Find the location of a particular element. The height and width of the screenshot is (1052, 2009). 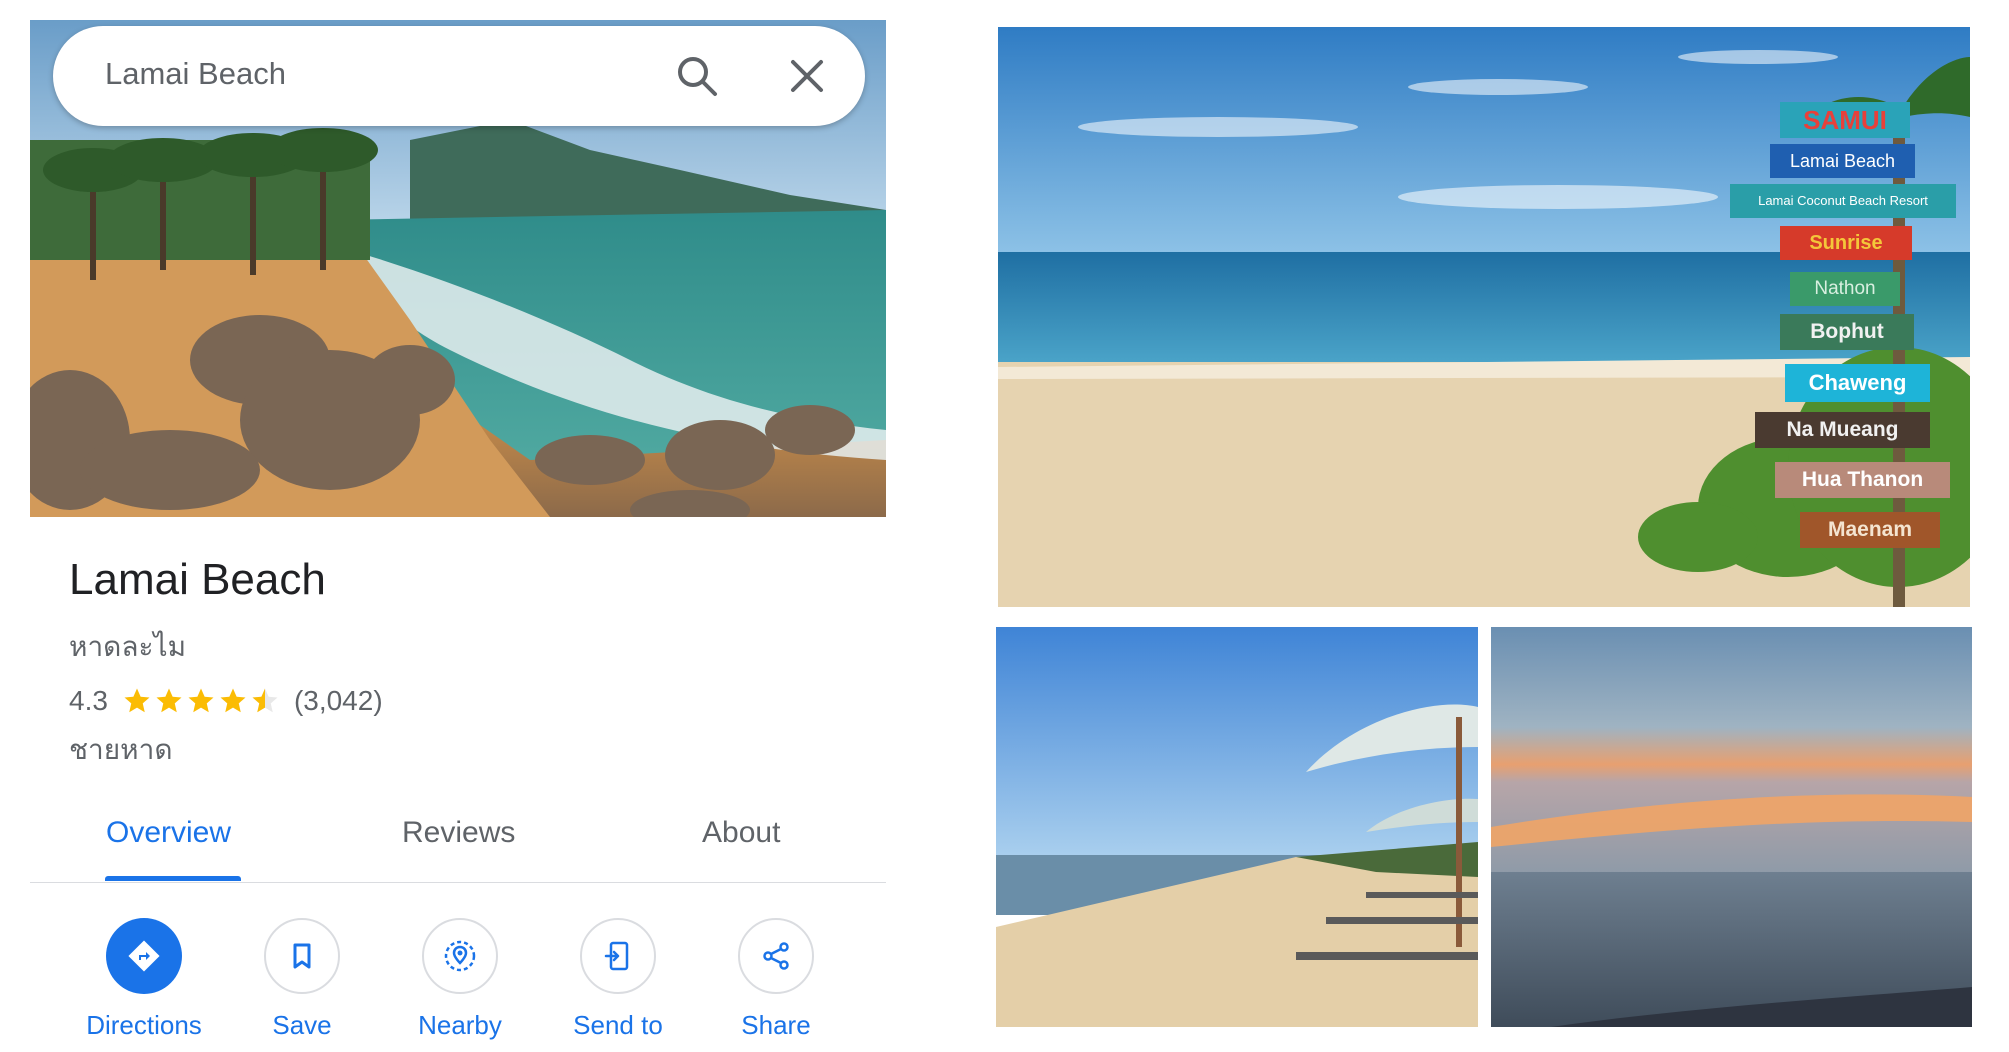

save-label: Save is located at coordinates (302, 1025).